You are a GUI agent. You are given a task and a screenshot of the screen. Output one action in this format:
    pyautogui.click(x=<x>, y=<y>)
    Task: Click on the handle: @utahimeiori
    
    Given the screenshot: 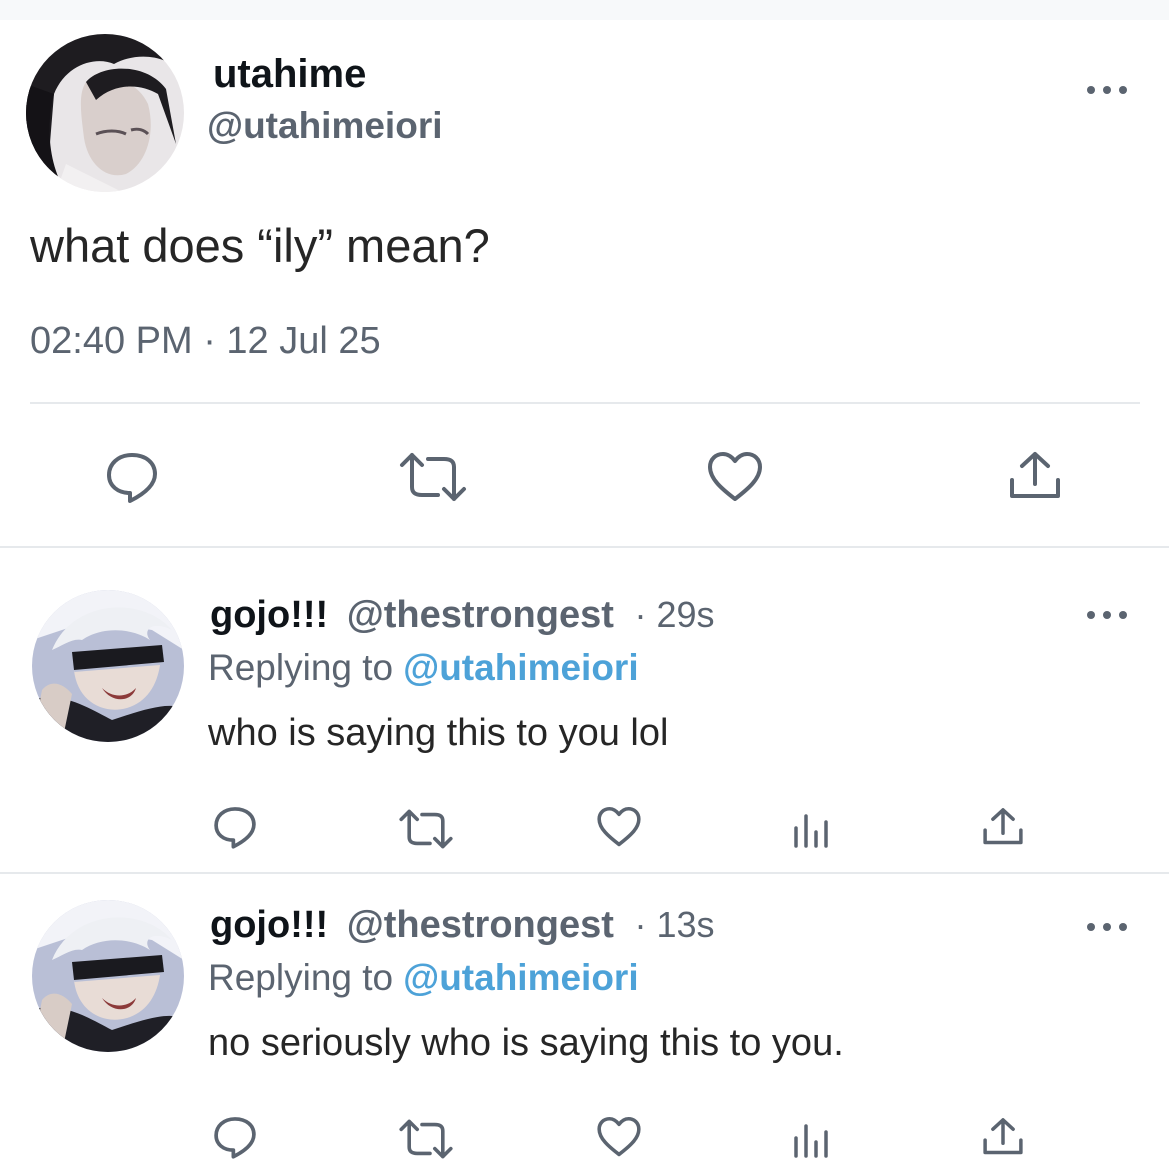 What is the action you would take?
    pyautogui.click(x=325, y=126)
    